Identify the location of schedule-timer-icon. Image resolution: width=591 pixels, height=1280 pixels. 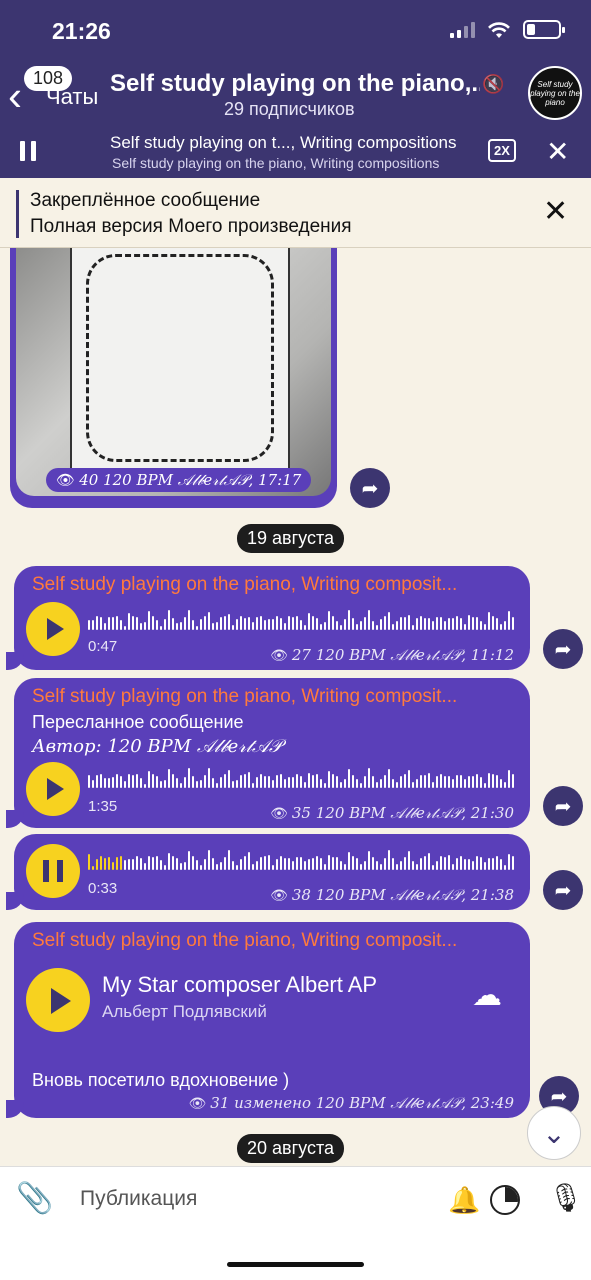
(505, 1200).